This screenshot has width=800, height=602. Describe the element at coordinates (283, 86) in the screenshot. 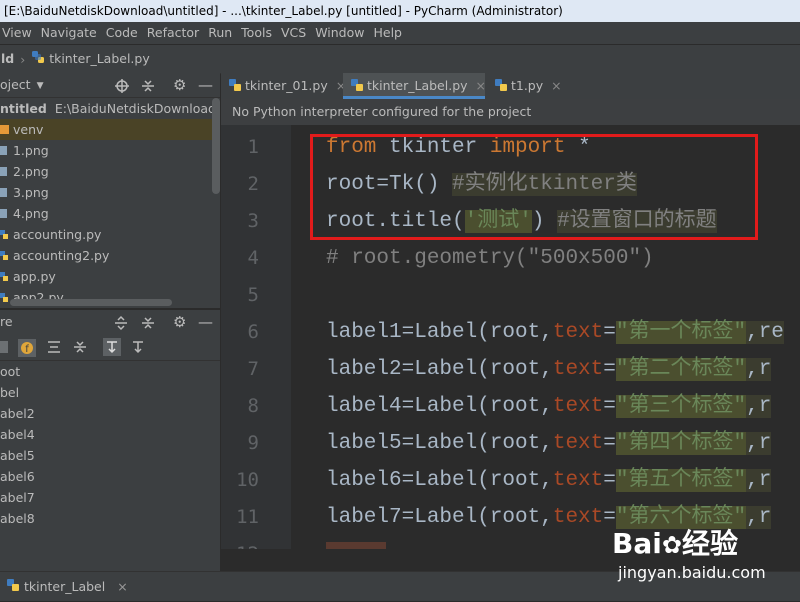

I see `tab-tkinter-01: tkinter_01.py ×` at that location.